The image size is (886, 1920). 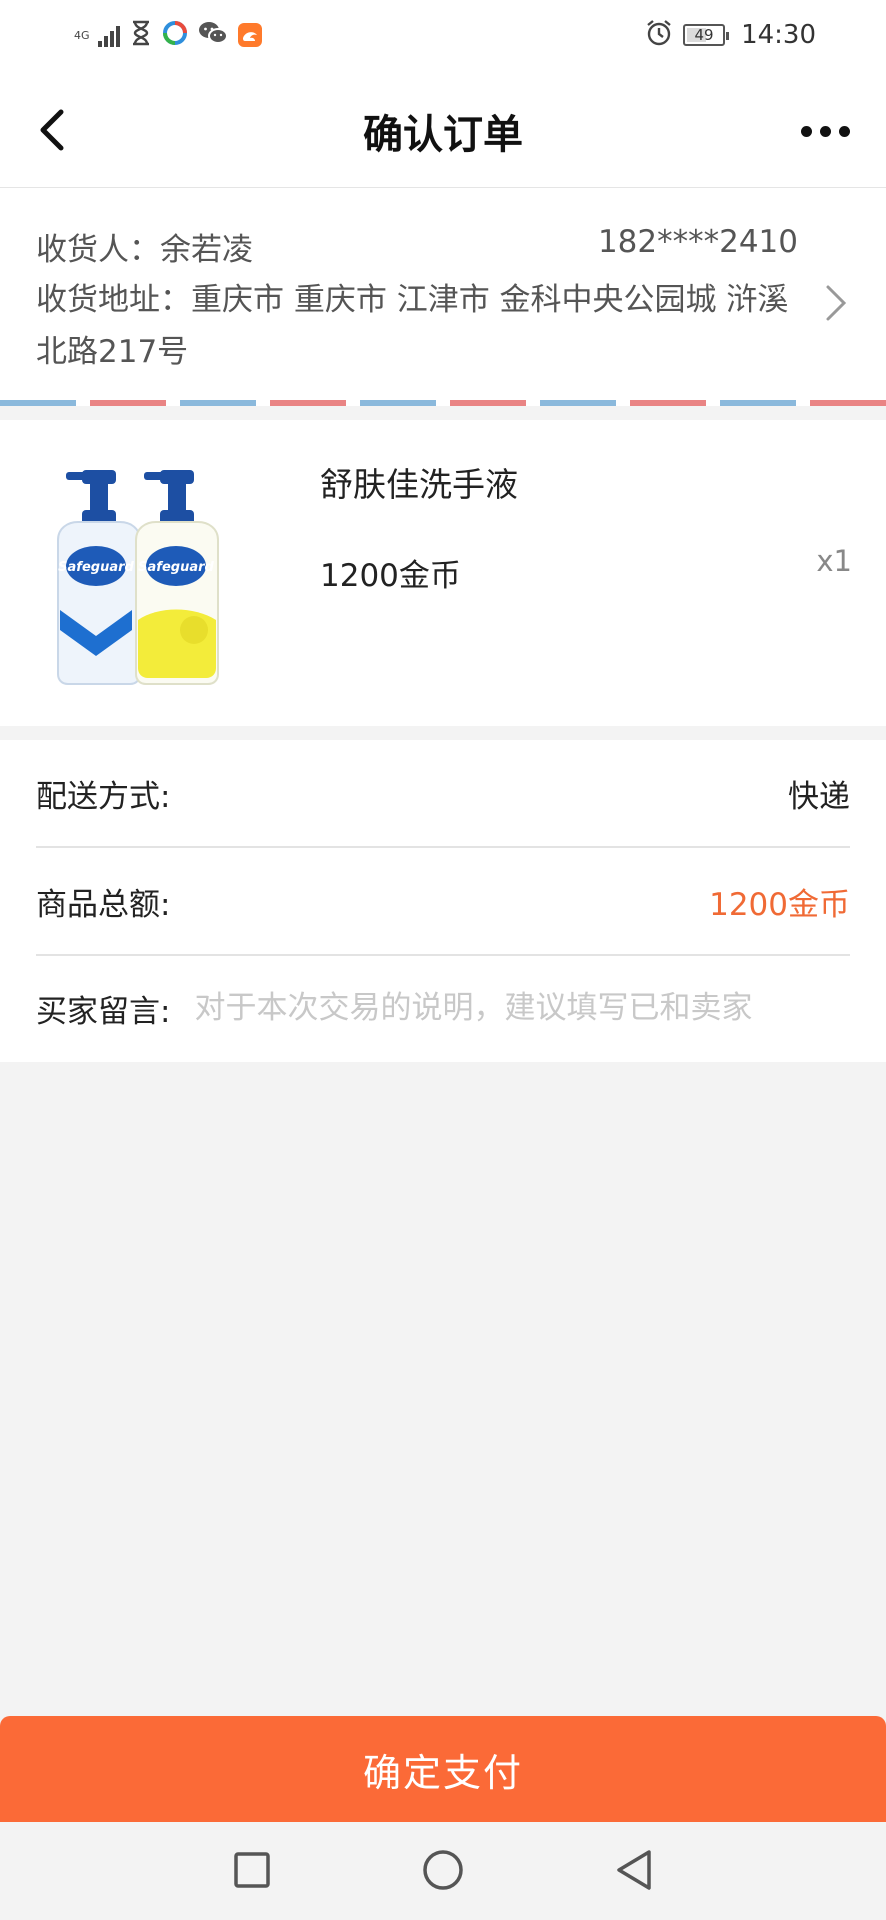 I want to click on shipping-label: 配送方式:, so click(x=103, y=796).